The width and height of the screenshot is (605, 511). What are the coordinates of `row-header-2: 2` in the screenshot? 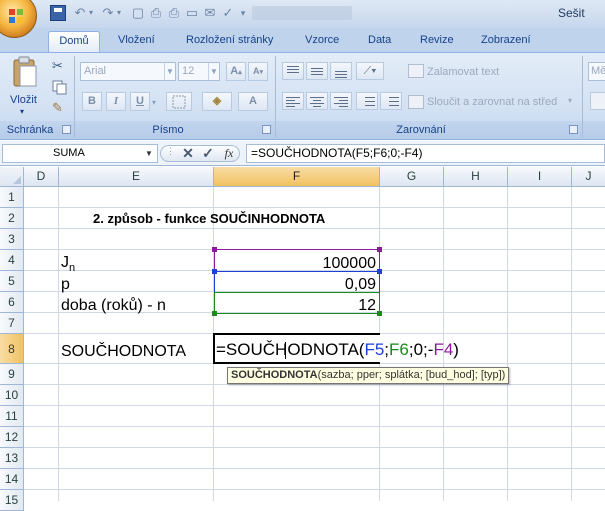 It's located at (12, 218).